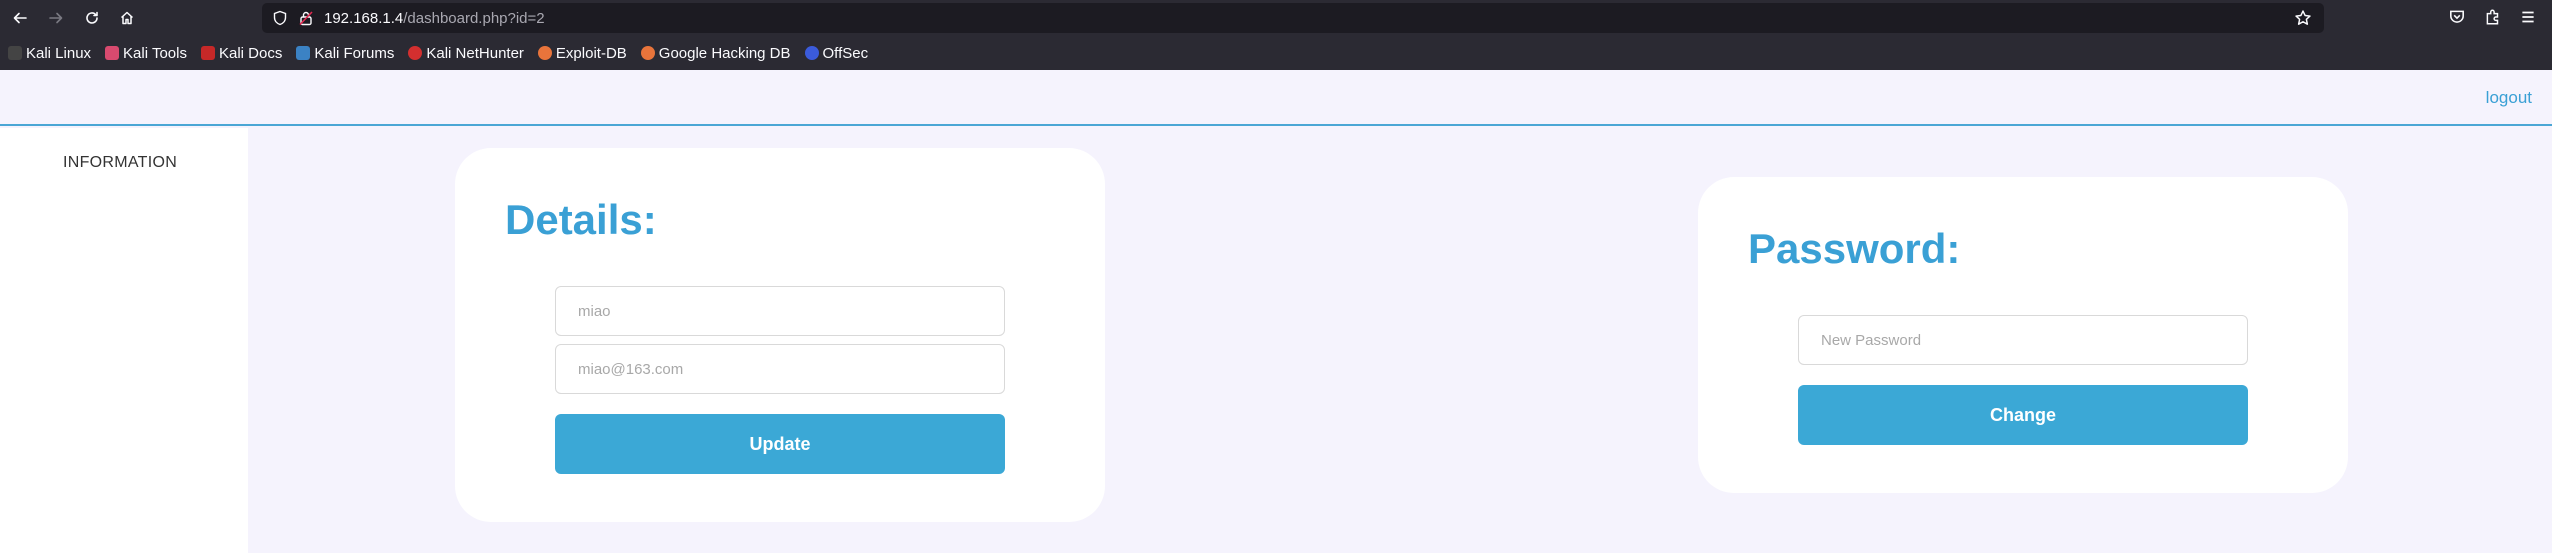 This screenshot has height=553, width=2552. I want to click on bookmark-exploit-db: Exploit-DB, so click(582, 53).